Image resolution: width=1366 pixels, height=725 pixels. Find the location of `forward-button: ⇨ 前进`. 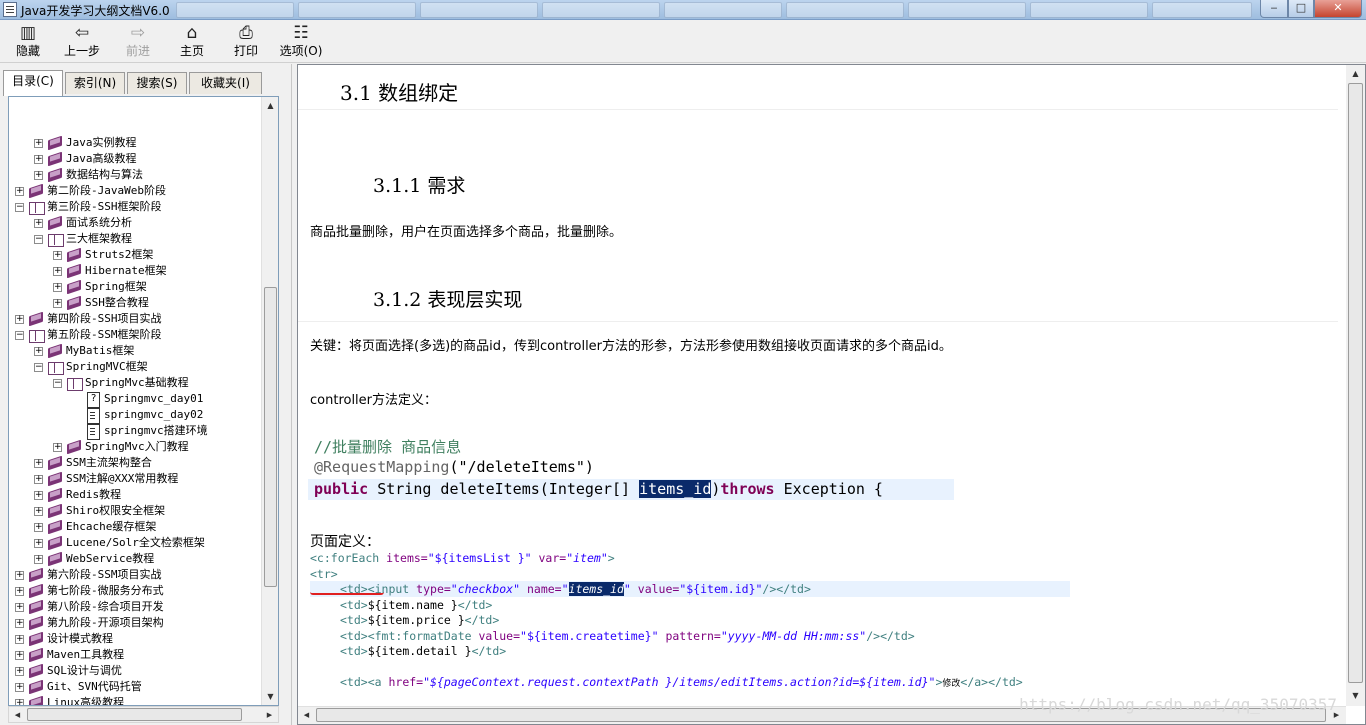

forward-button: ⇨ 前进 is located at coordinates (138, 42).